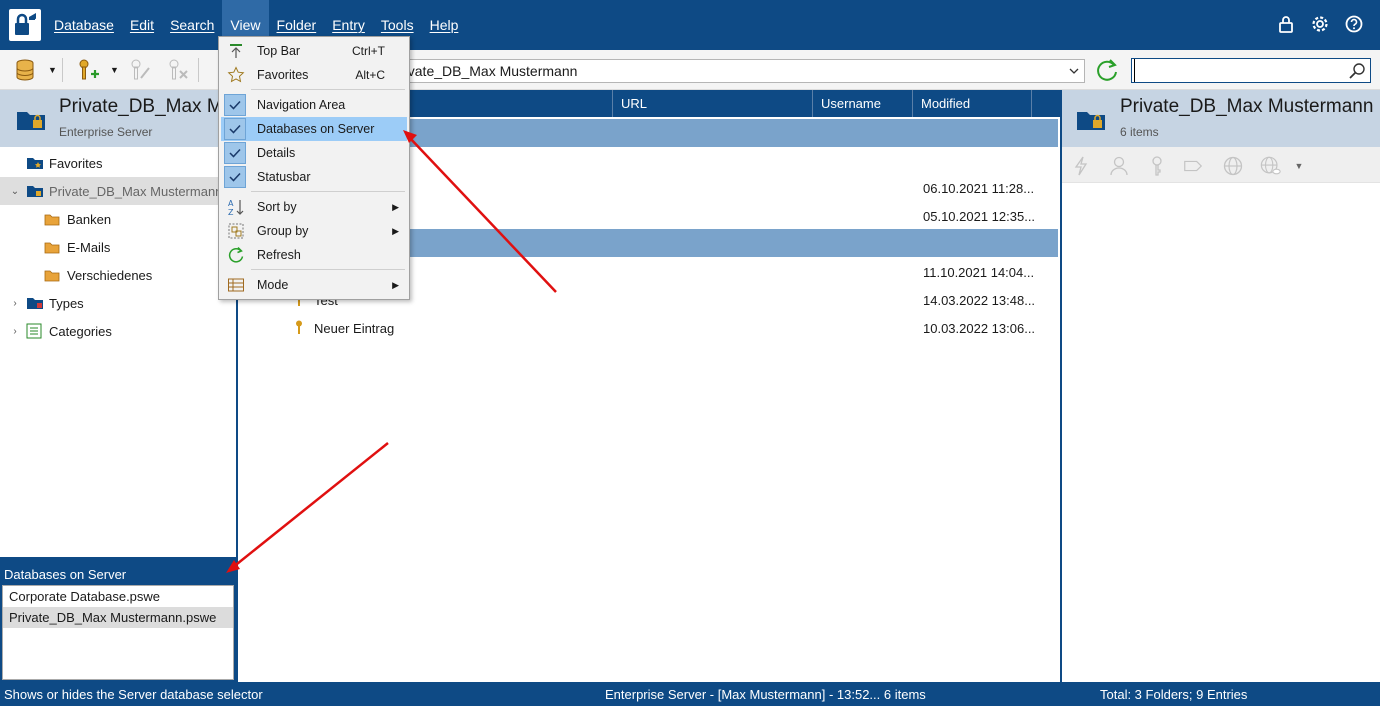 The image size is (1380, 706). I want to click on view-menu-shortcut: Alt+C, so click(370, 75).